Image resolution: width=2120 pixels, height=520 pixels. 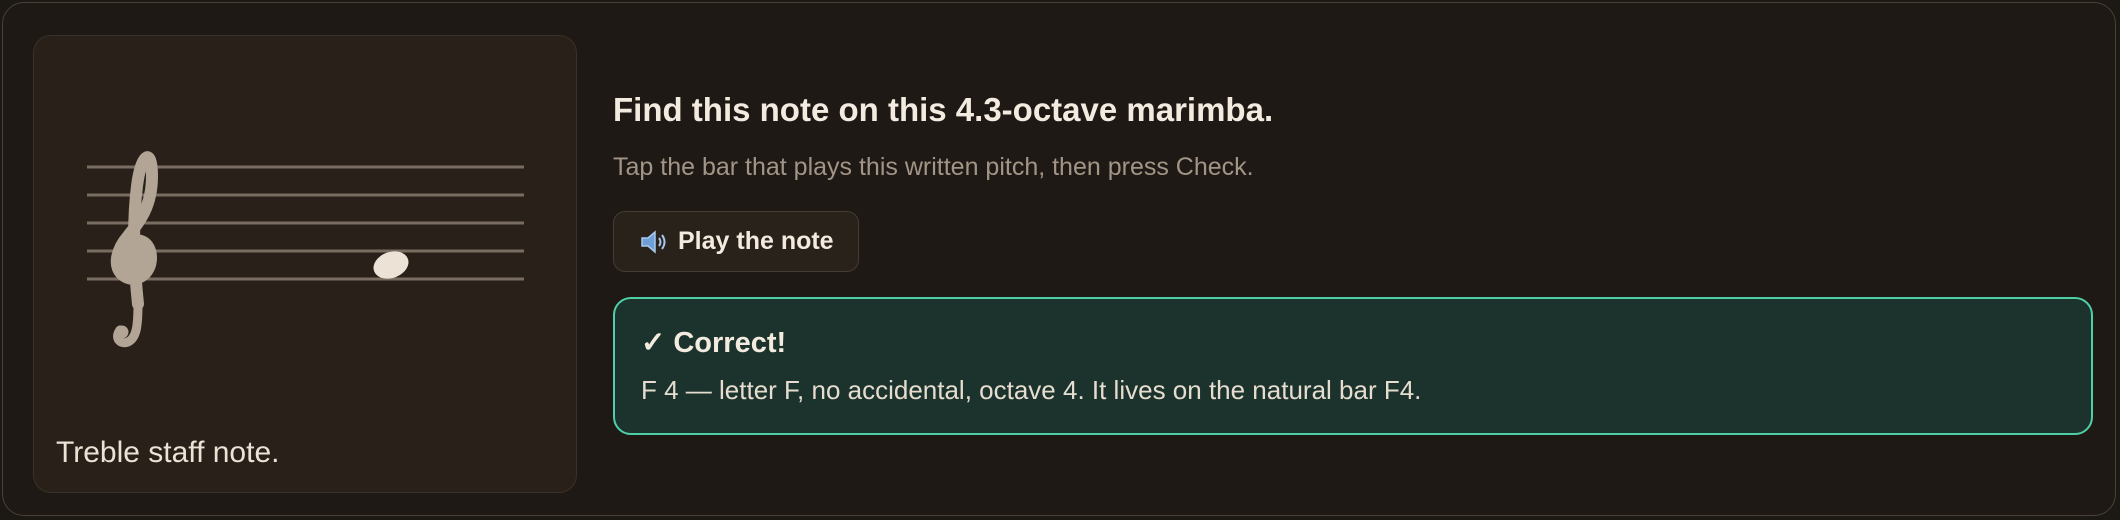 What do you see at coordinates (653, 241) in the screenshot?
I see `speaker-icon` at bounding box center [653, 241].